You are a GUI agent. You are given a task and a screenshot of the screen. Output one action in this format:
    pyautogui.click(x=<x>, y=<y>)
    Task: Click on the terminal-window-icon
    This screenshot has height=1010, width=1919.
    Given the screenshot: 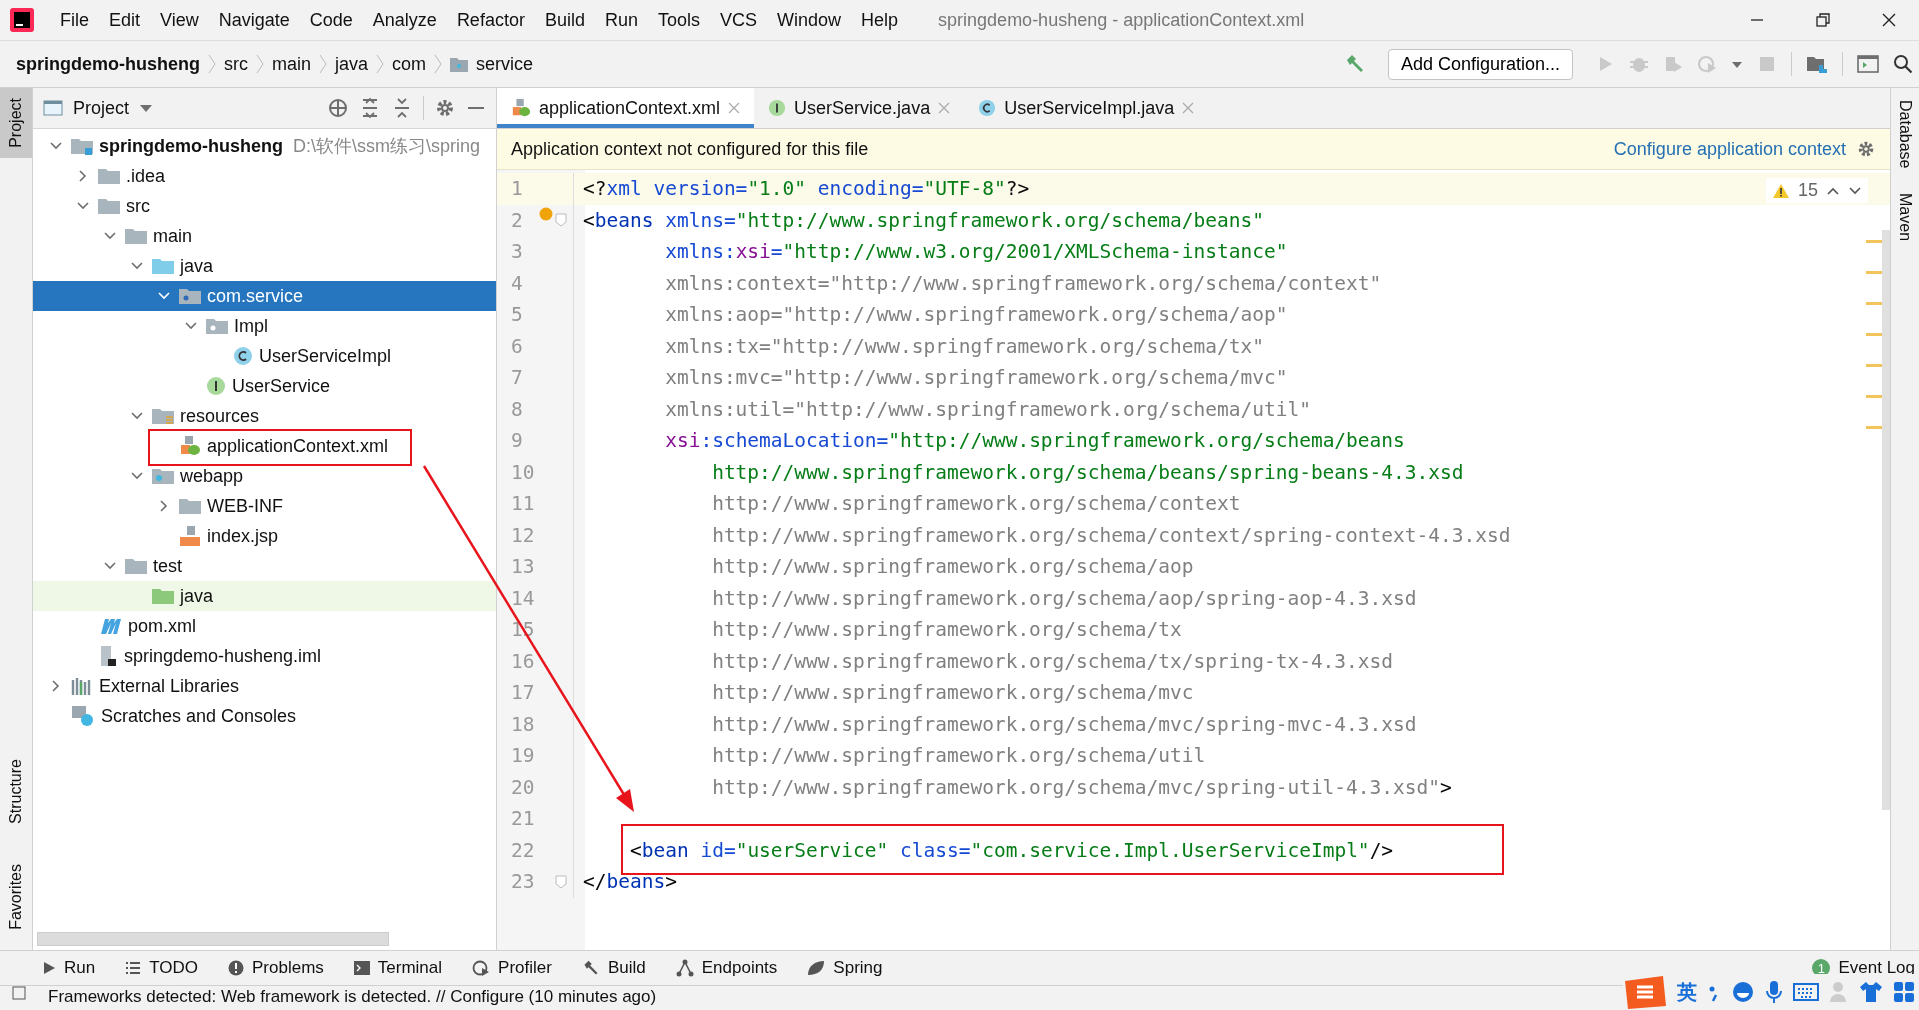 What is the action you would take?
    pyautogui.click(x=1868, y=64)
    